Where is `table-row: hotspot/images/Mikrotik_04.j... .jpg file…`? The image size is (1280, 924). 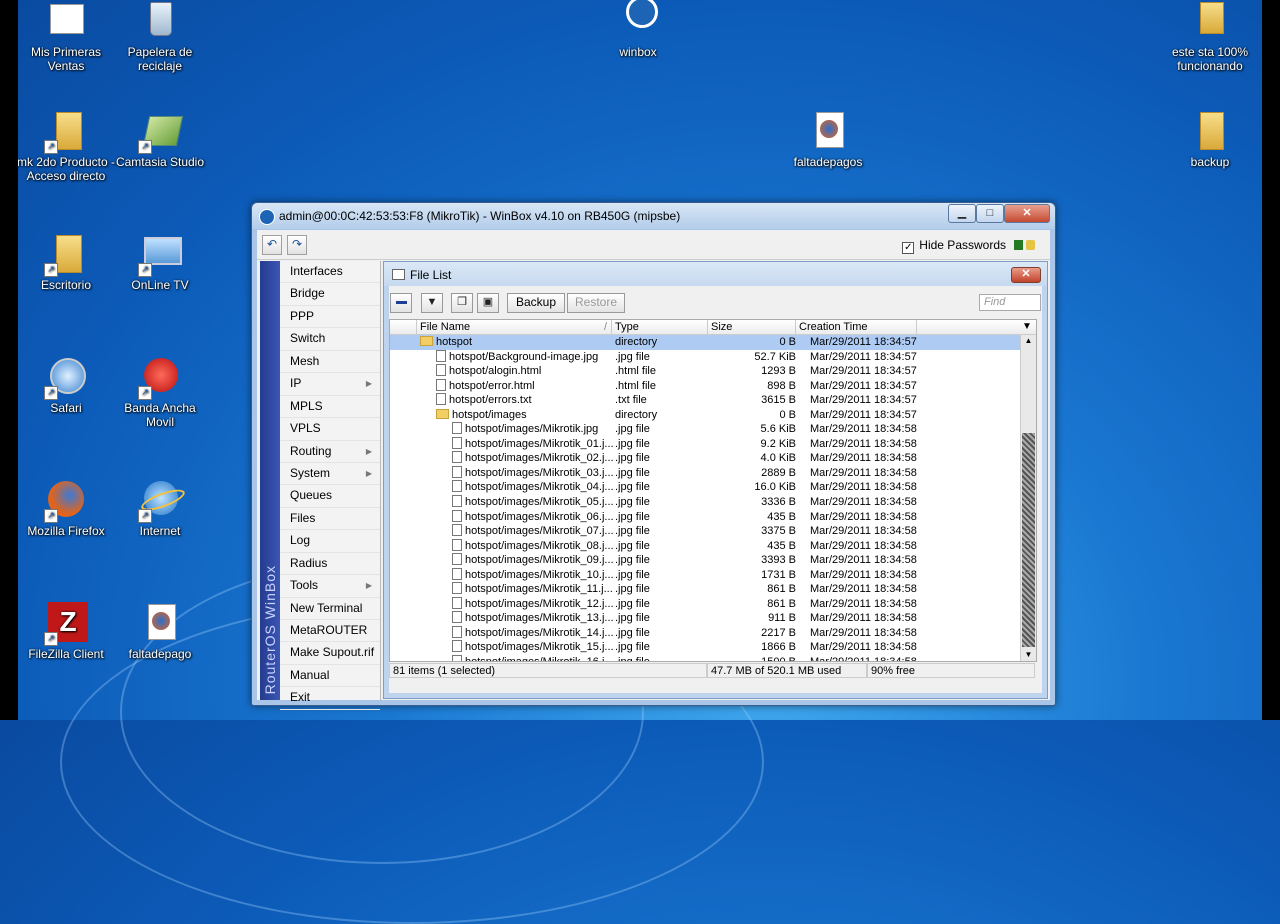 table-row: hotspot/images/Mikrotik_04.j... .jpg file… is located at coordinates (705, 487).